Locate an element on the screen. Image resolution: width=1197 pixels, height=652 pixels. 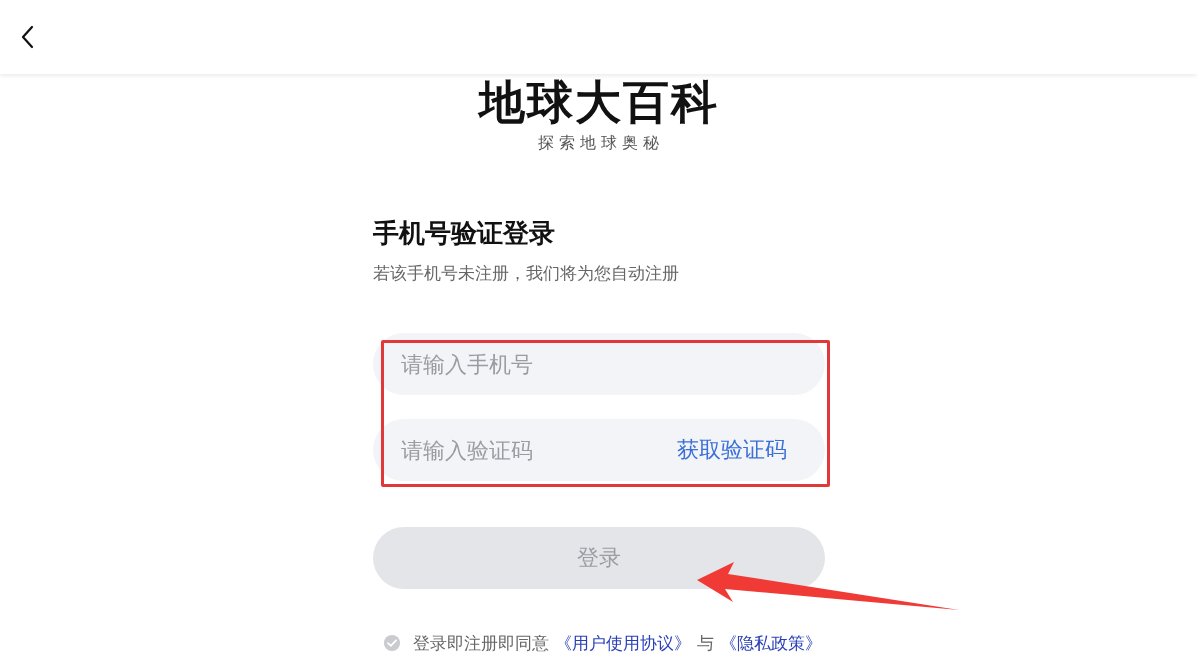
policy-link: 《用户使用协议》 is located at coordinates (622, 640).